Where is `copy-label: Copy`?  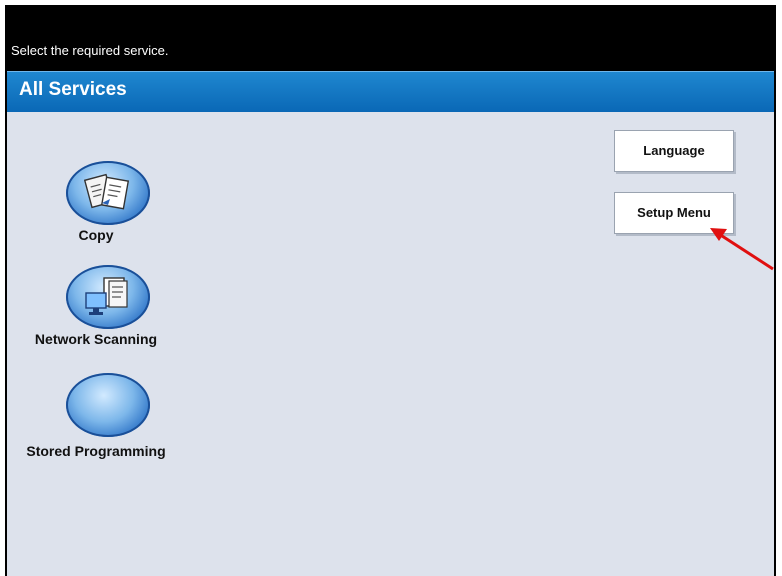
copy-label: Copy is located at coordinates (96, 235).